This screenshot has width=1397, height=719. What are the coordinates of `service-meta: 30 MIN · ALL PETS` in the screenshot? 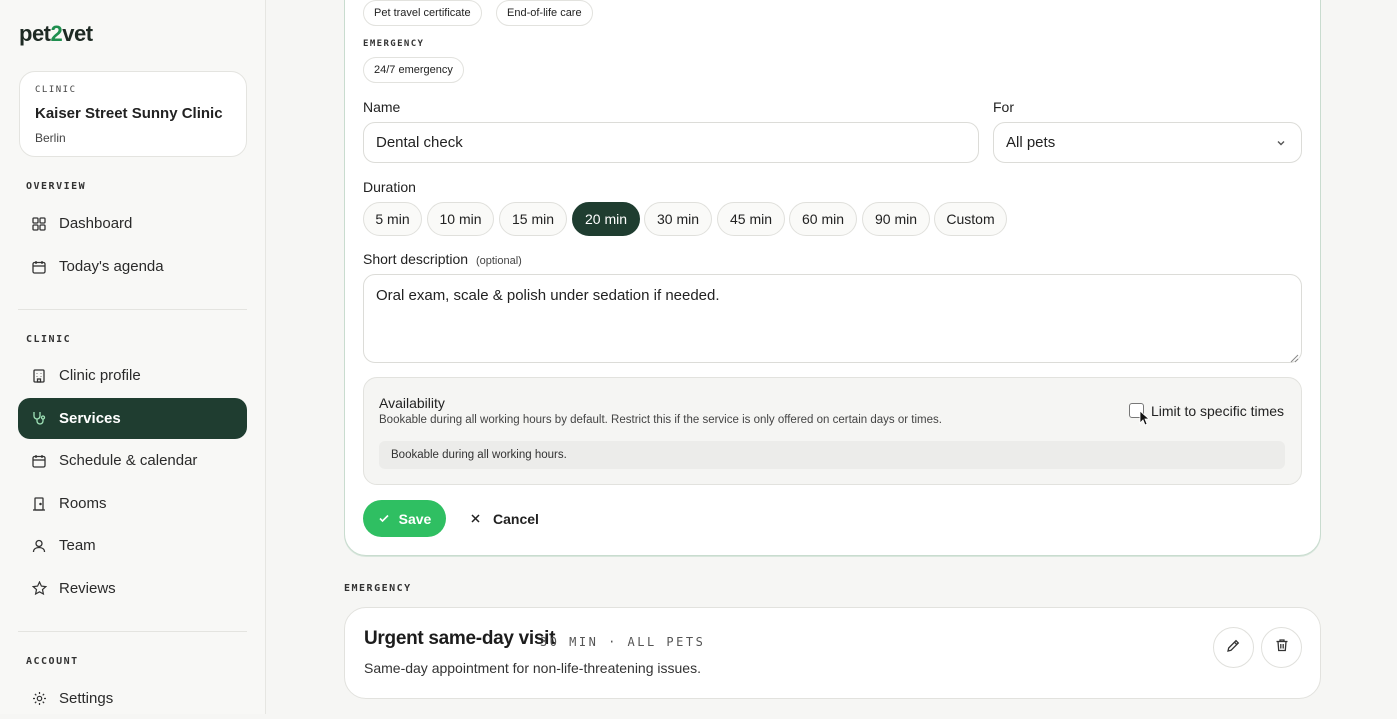 It's located at (623, 642).